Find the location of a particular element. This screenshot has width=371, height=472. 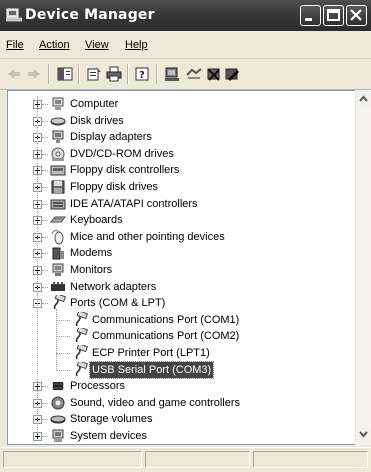

tree-category-row: Modems is located at coordinates (181, 253).